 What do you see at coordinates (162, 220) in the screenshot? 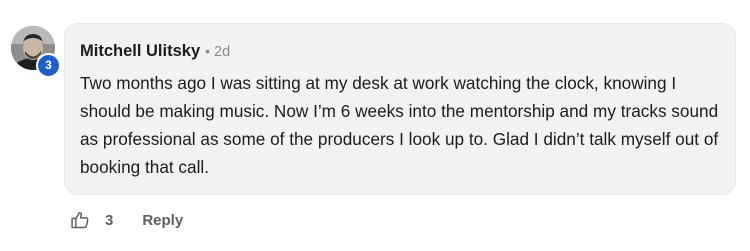
I see `reply-button: Reply` at bounding box center [162, 220].